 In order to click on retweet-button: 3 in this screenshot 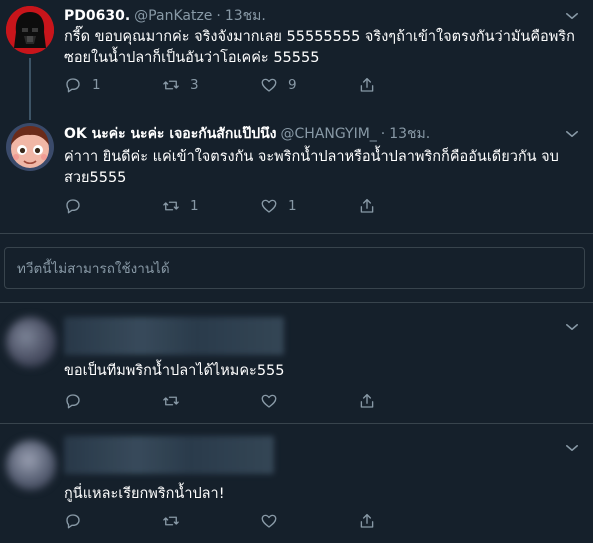, I will do `click(203, 85)`.